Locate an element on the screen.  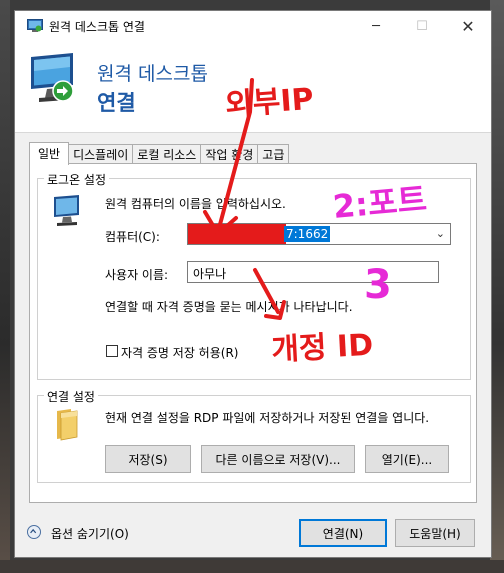
folder-icon is located at coordinates (67, 425).